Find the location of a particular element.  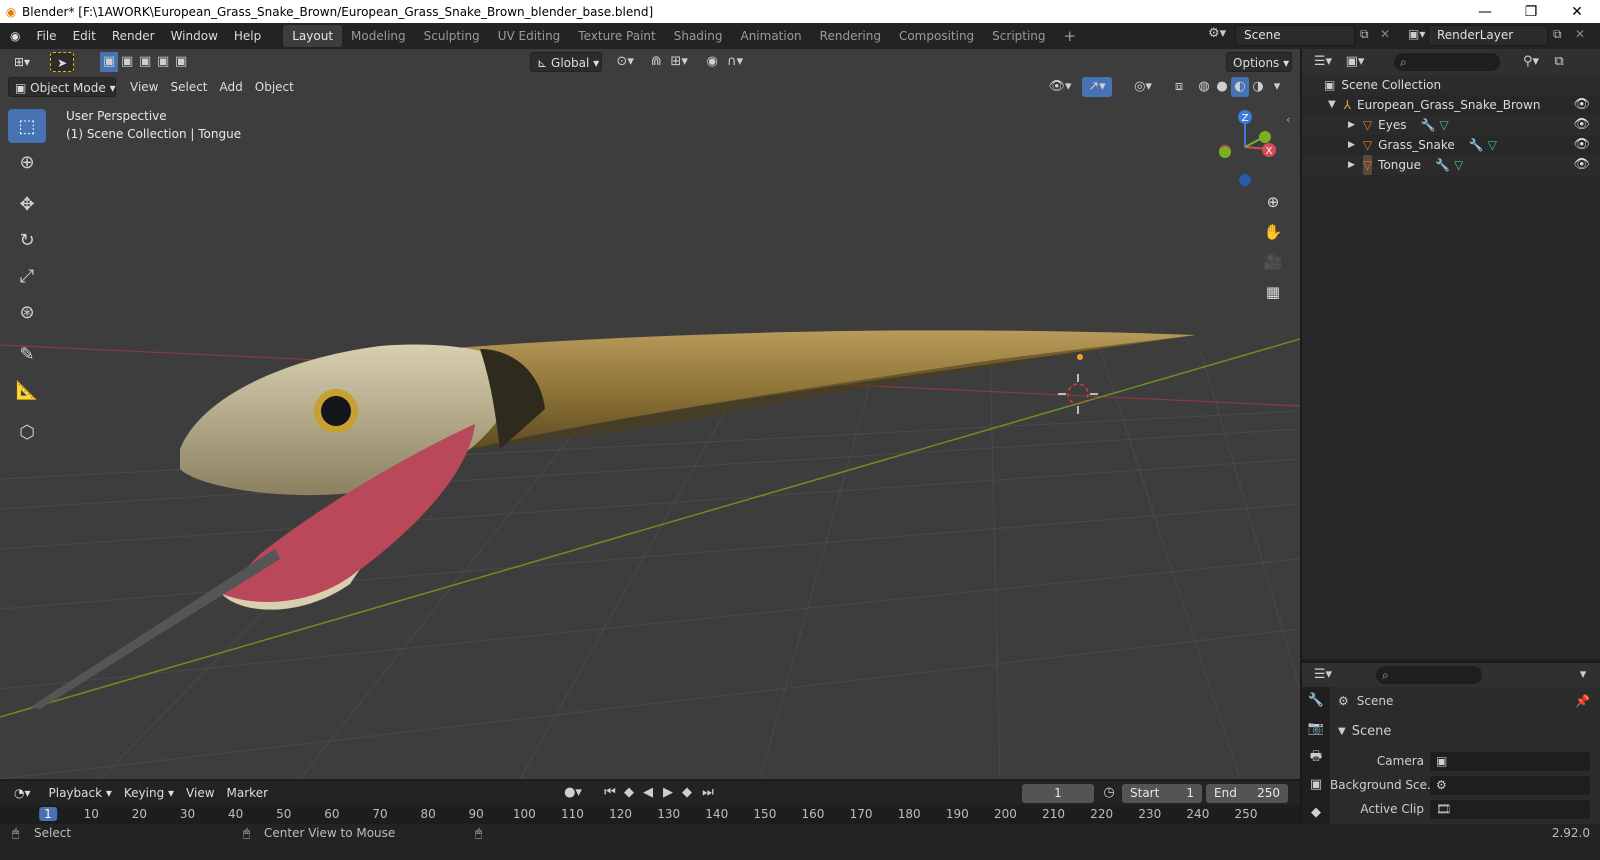

view-layer-icon: ▣▾ is located at coordinates (1416, 34).